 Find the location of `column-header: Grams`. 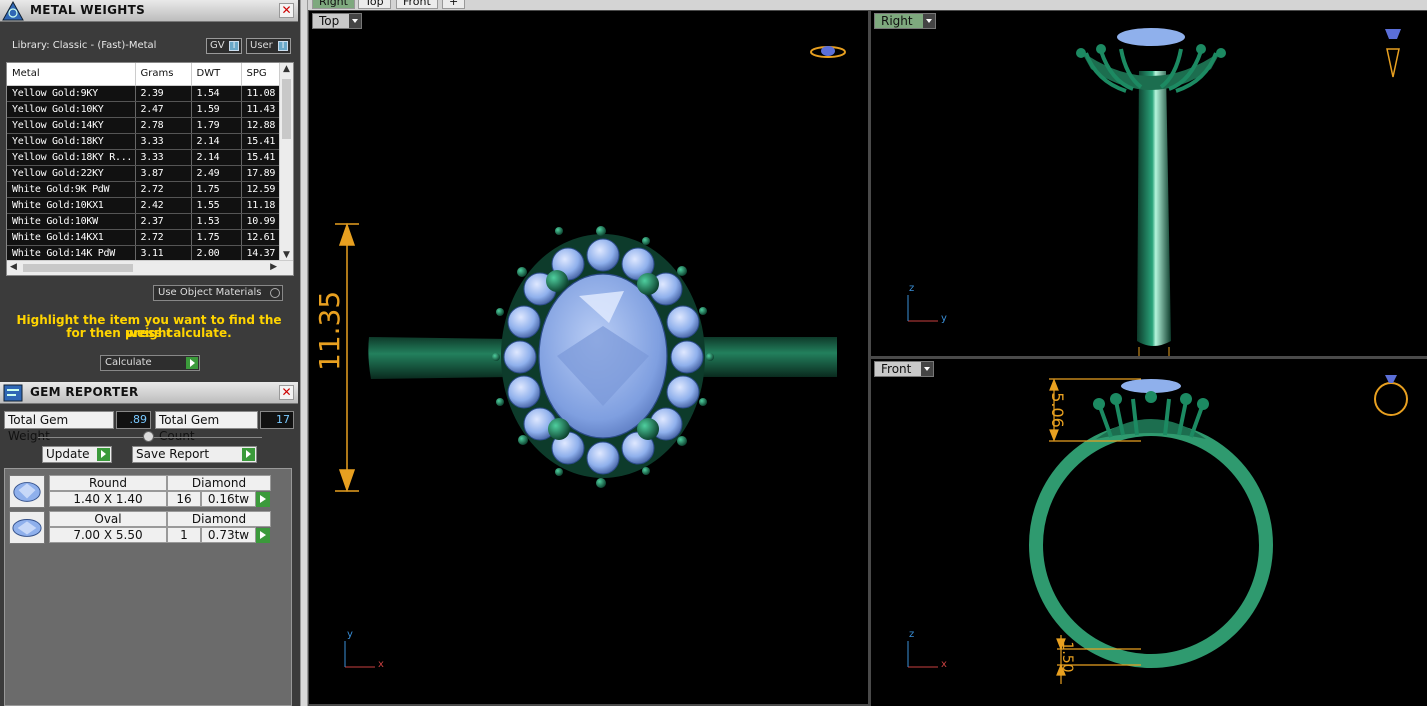

column-header: Grams is located at coordinates (163, 74).